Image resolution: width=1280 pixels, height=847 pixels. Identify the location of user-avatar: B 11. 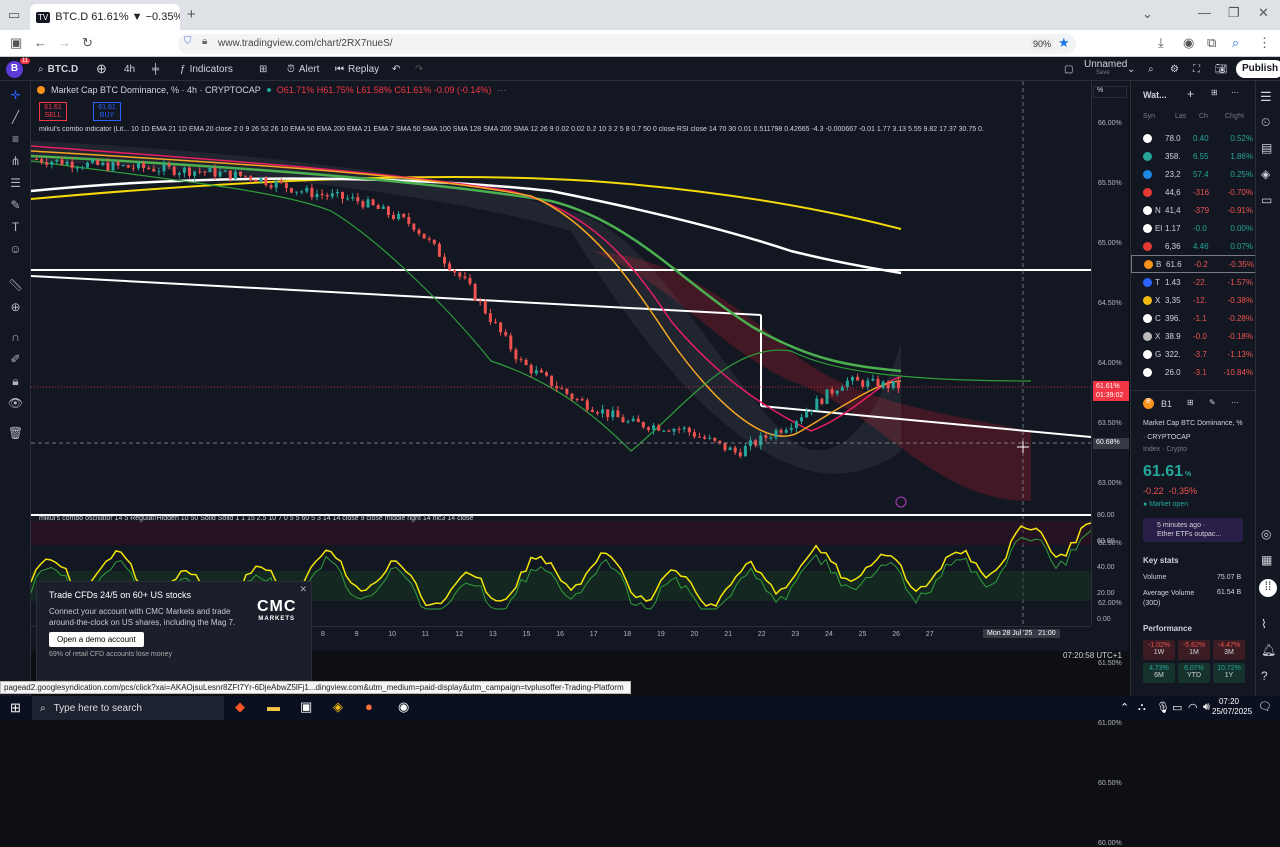
(18, 69).